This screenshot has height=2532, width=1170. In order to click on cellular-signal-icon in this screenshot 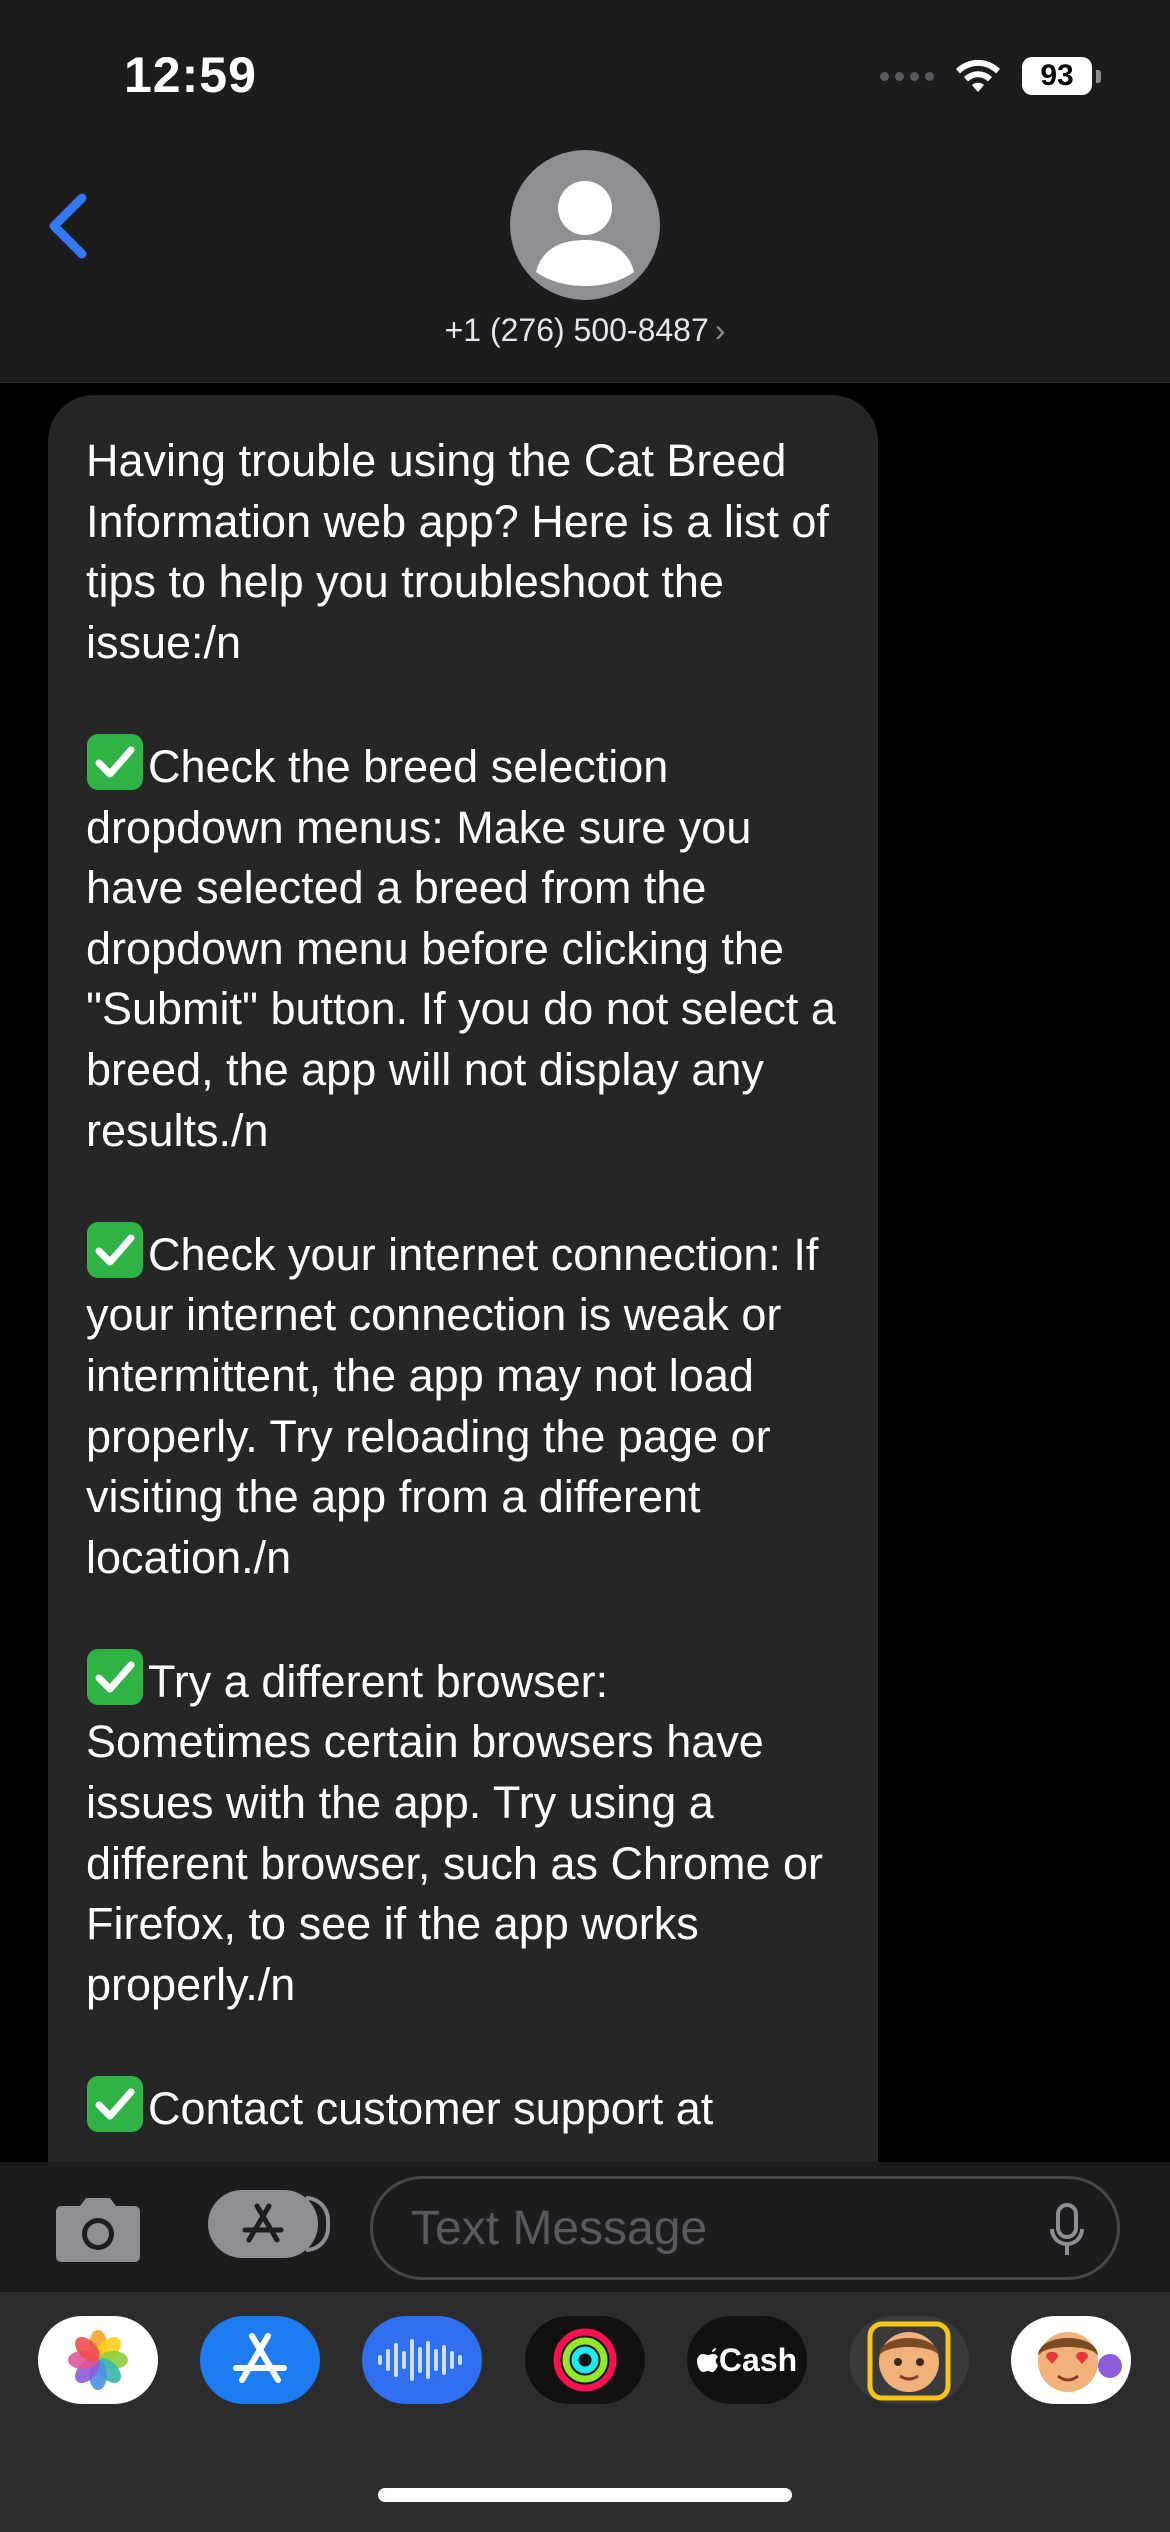, I will do `click(907, 76)`.